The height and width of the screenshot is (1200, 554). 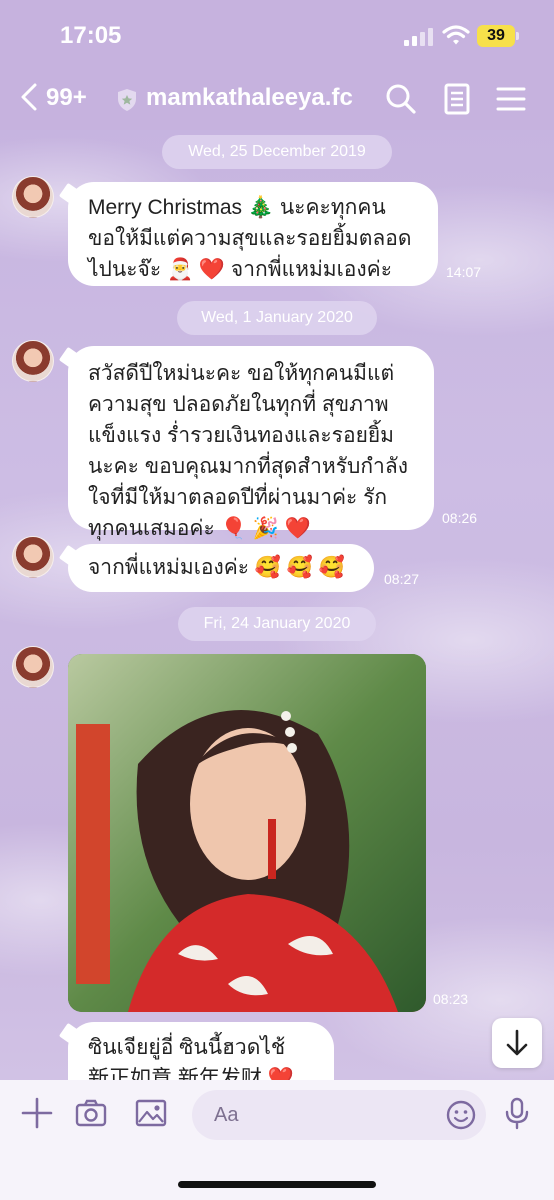 I want to click on status-time: 17:05, so click(x=91, y=35).